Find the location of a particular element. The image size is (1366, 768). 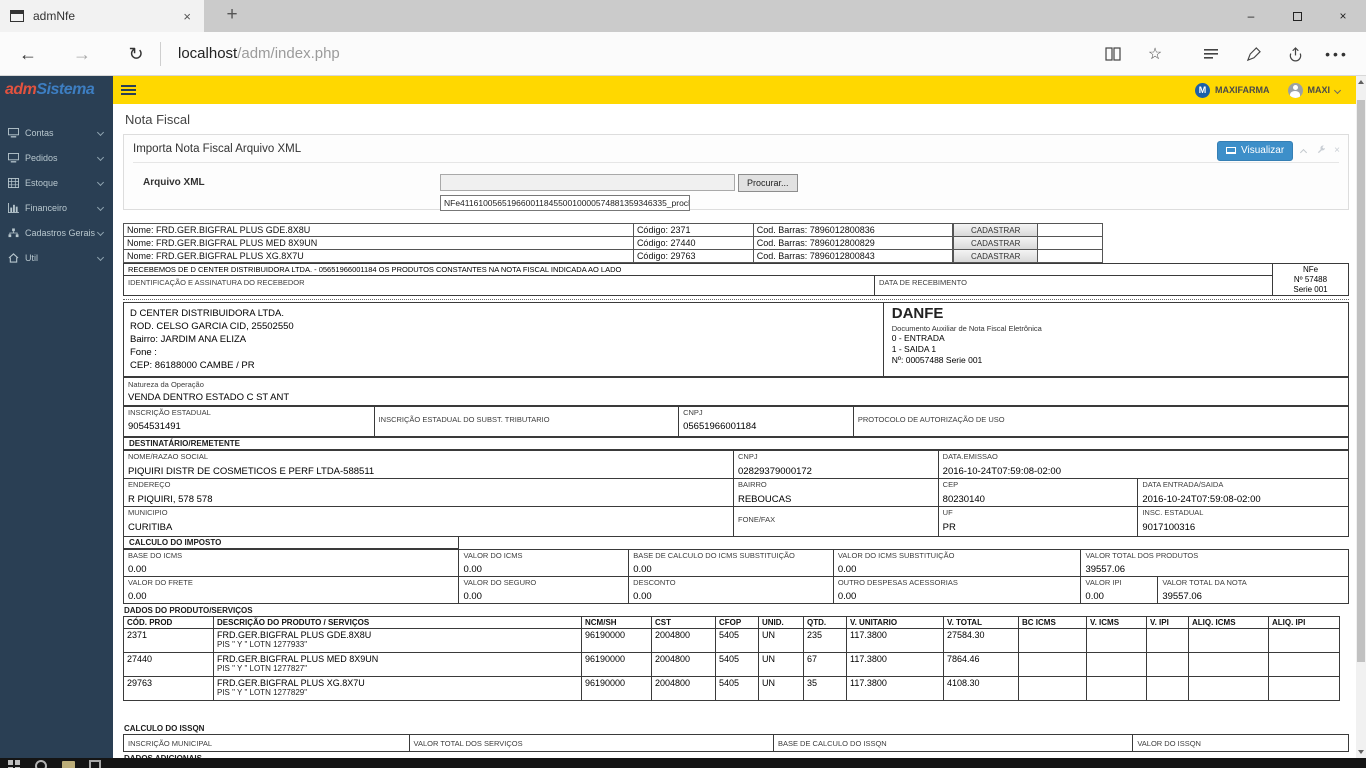

sidebar-item-financeiro: Financeiro is located at coordinates (56, 207).